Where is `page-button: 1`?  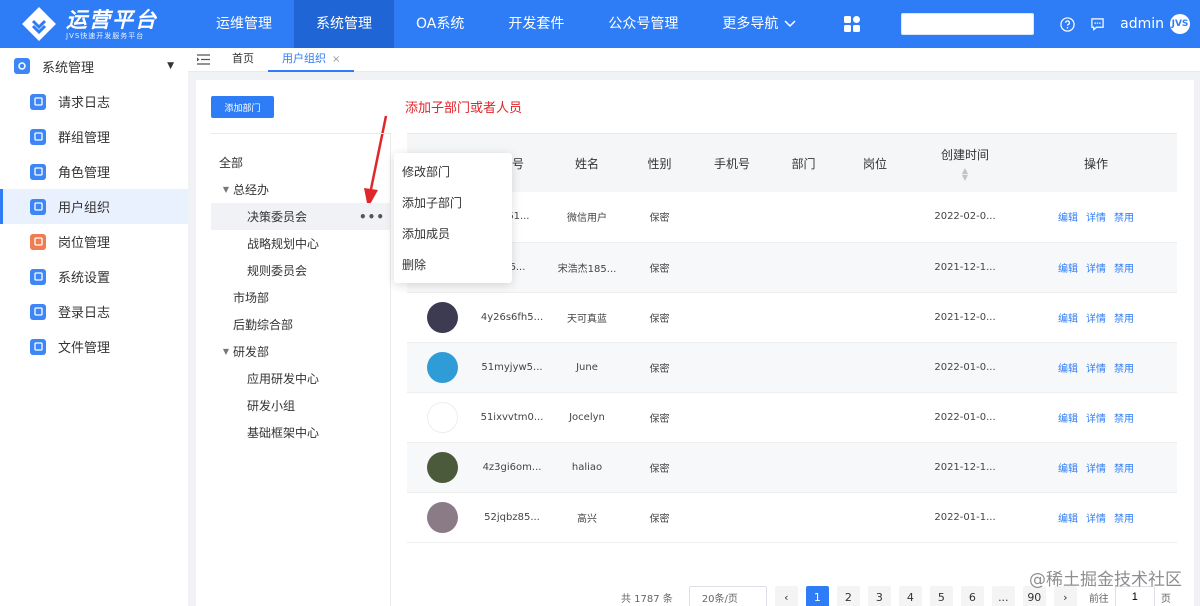
page-button: 1 is located at coordinates (817, 596).